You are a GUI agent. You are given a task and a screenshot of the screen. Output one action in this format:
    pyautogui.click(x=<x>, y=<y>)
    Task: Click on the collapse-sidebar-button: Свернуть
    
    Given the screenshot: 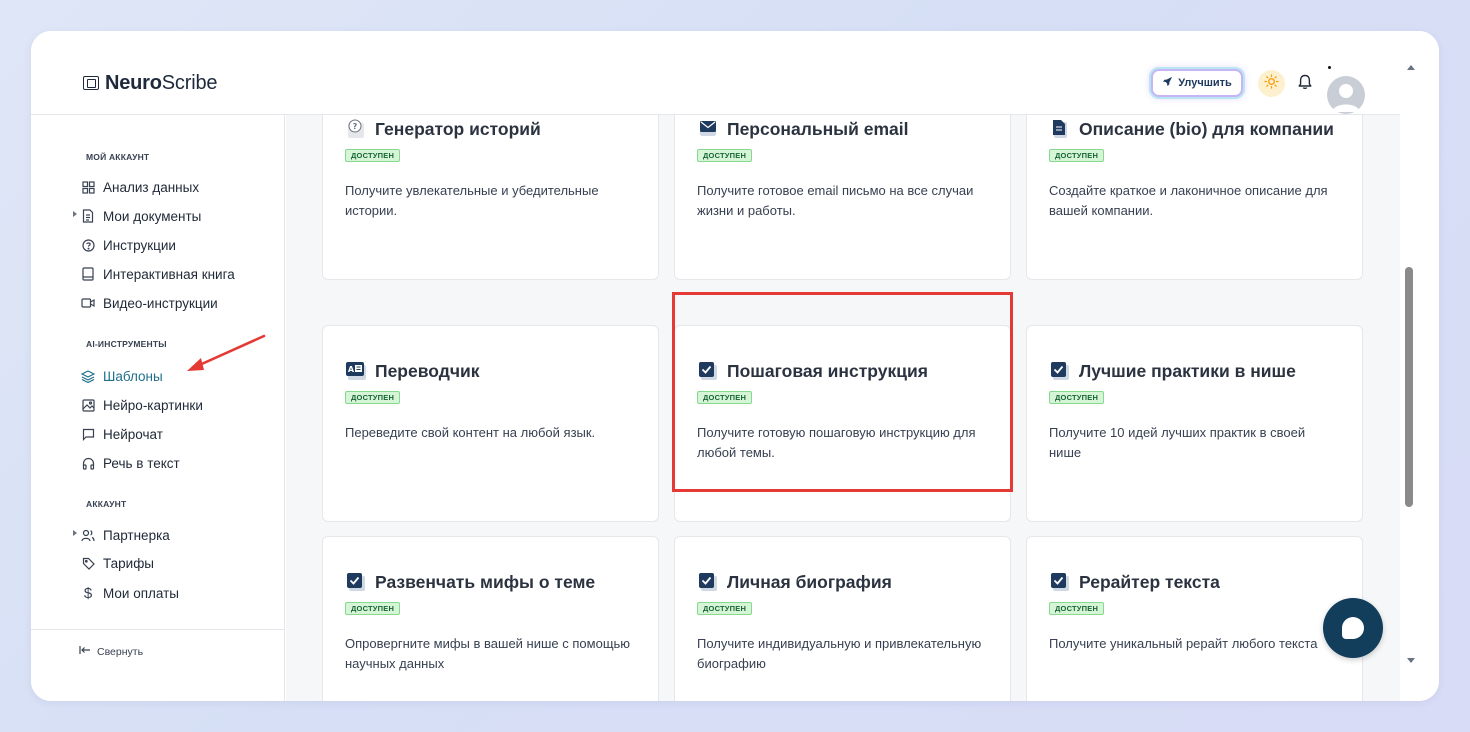 What is the action you would take?
    pyautogui.click(x=111, y=651)
    